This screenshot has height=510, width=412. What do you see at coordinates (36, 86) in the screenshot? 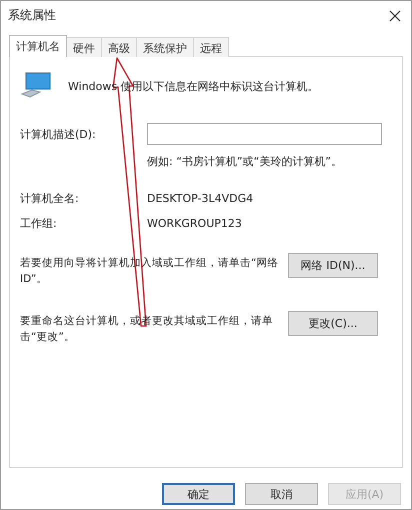
I see `computer-icon` at bounding box center [36, 86].